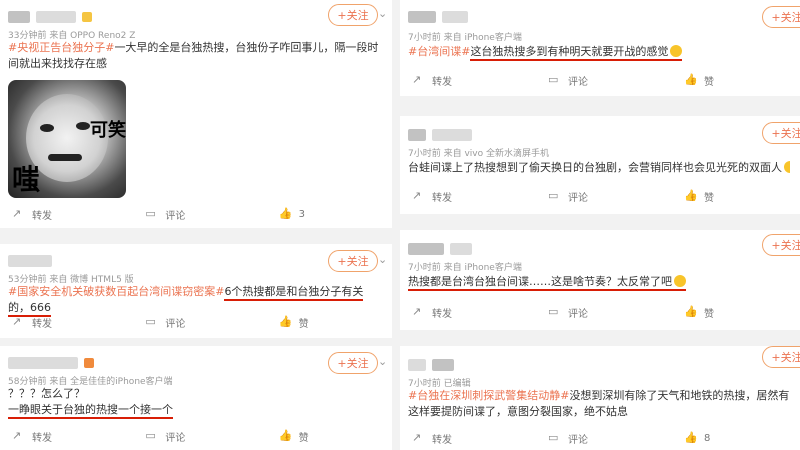 This screenshot has width=800, height=450. What do you see at coordinates (439, 51) in the screenshot?
I see `hashtag-link: #台湾间谍#` at bounding box center [439, 51].